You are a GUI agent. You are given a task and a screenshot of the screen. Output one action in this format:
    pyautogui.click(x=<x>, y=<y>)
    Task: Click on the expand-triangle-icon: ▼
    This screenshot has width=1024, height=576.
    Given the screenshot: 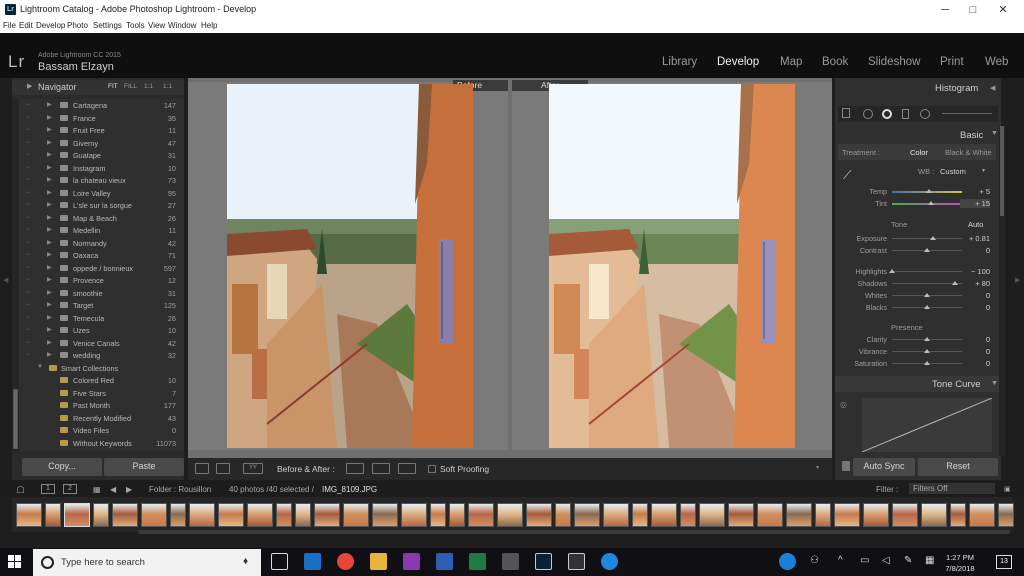 What is the action you would take?
    pyautogui.click(x=40, y=367)
    